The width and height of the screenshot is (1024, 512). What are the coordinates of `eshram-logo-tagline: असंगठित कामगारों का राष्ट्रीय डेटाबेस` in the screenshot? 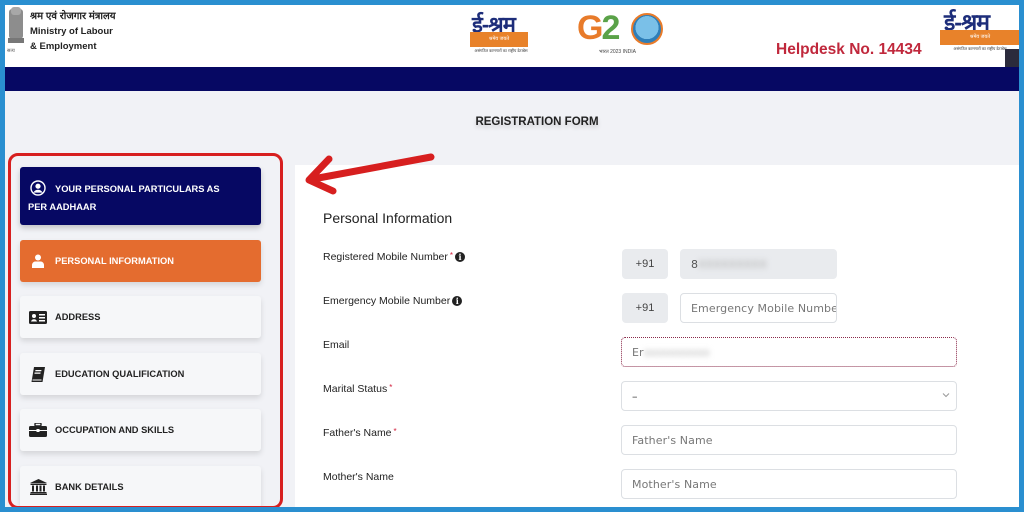 It's located at (501, 50).